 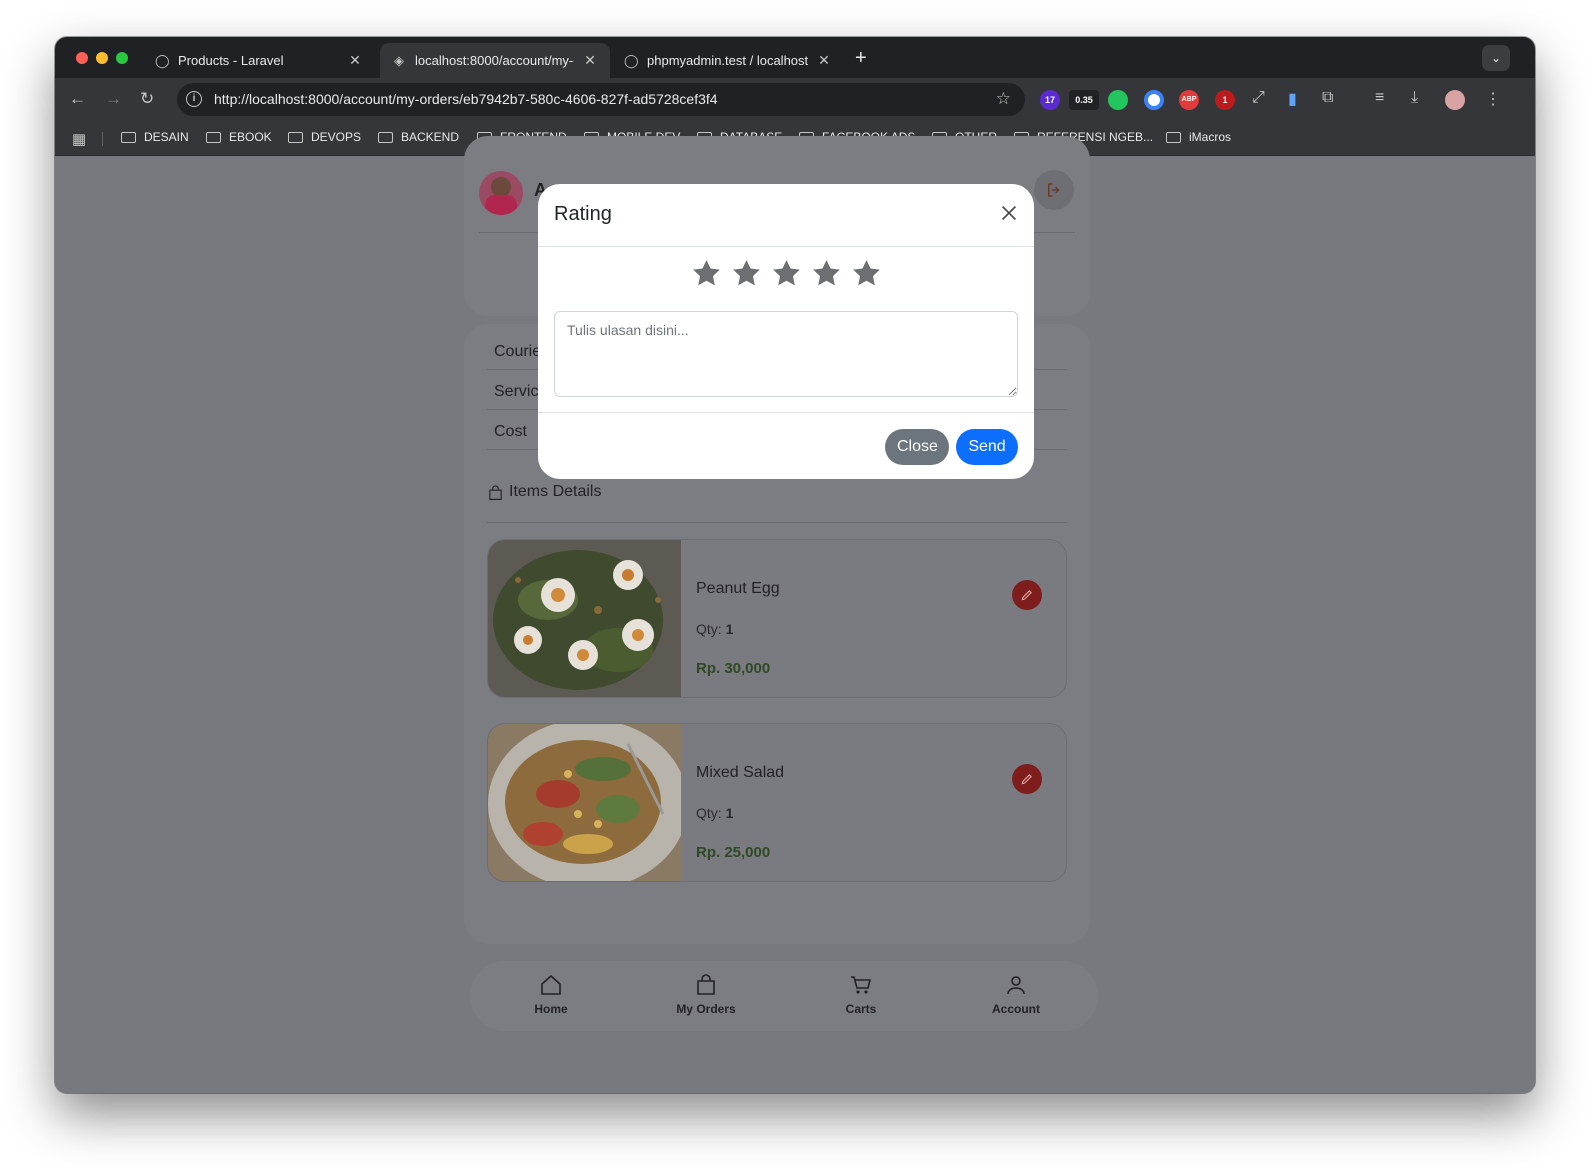 I want to click on peanut-egg-image, so click(x=584, y=618).